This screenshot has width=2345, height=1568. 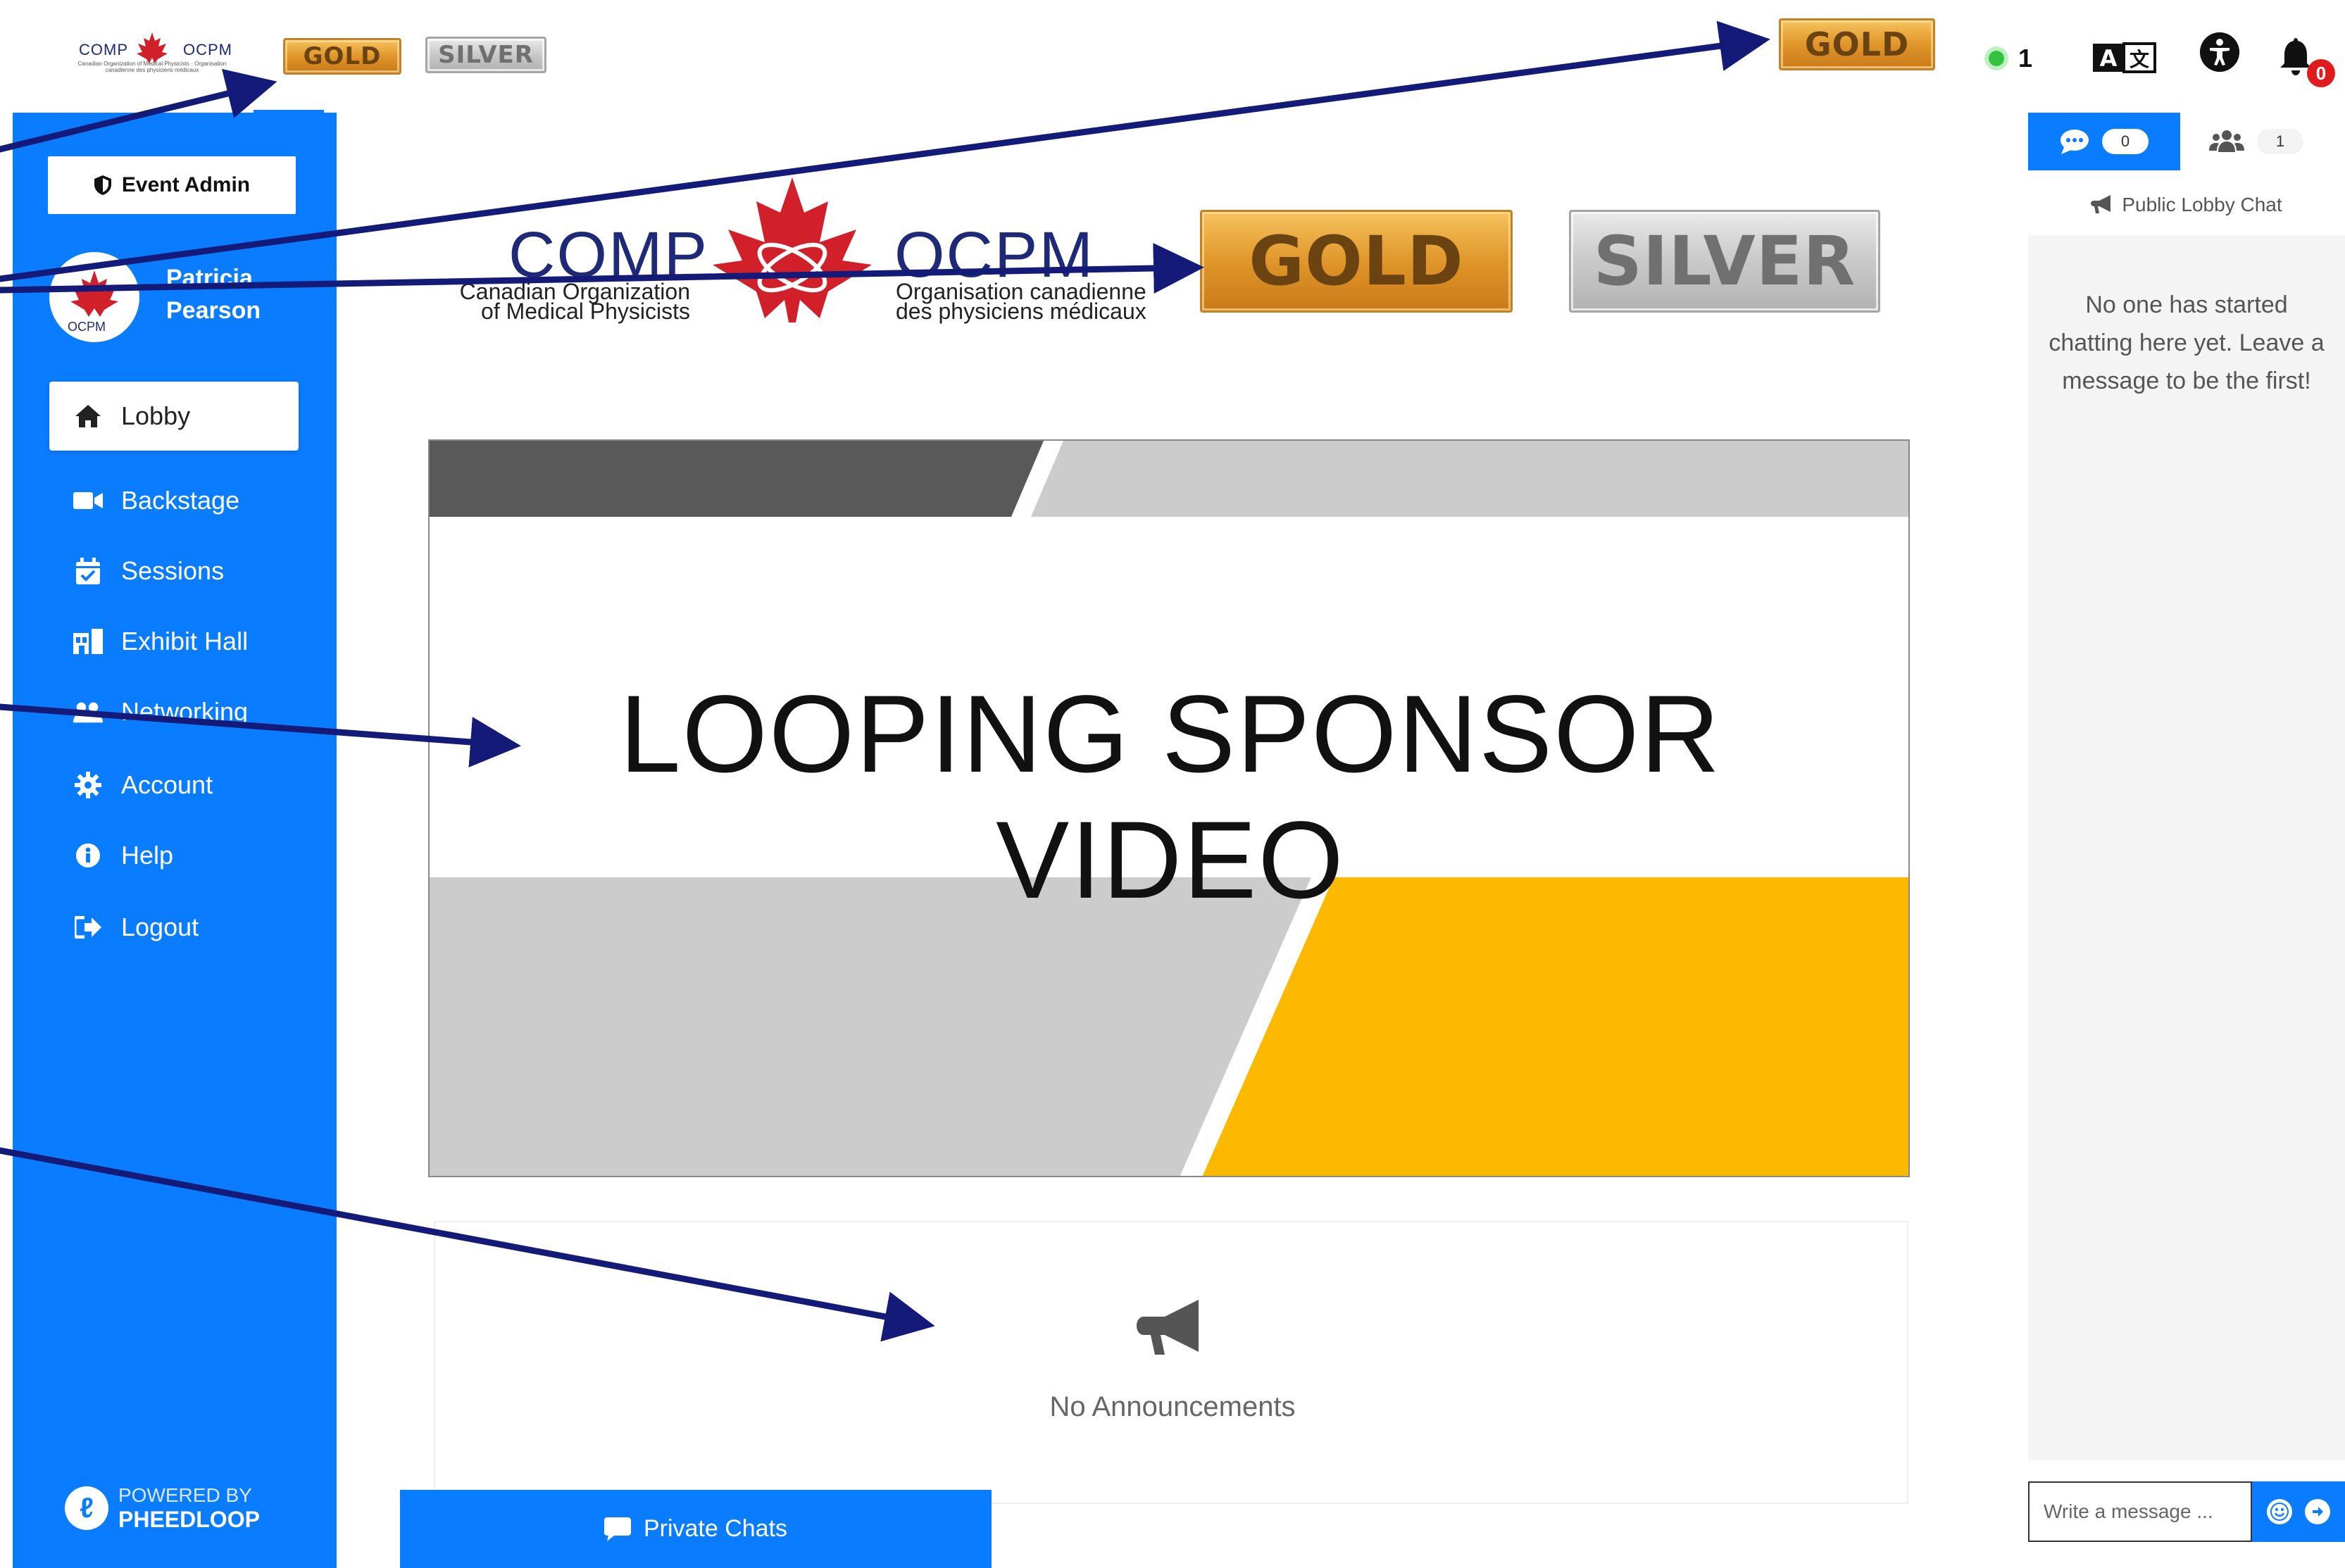 I want to click on notification-count-badge: 0, so click(x=2321, y=73).